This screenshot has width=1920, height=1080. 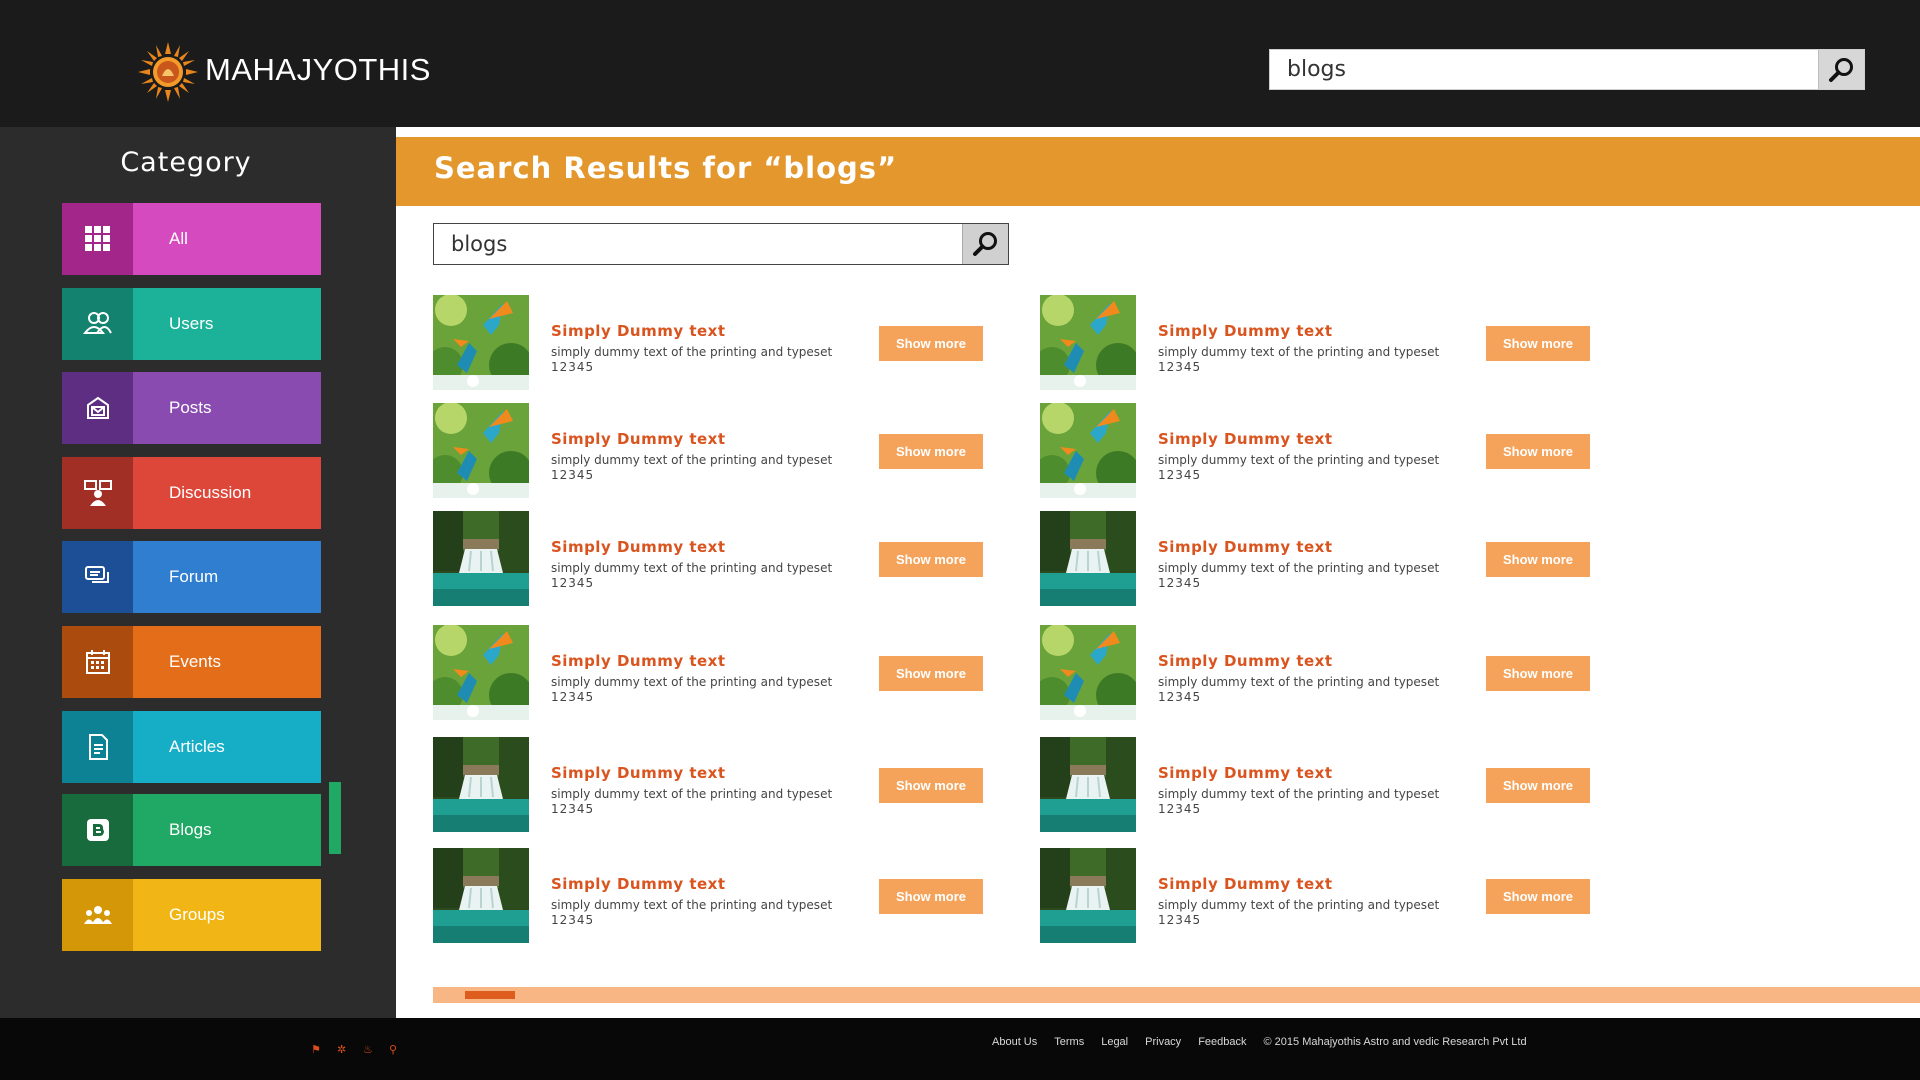 What do you see at coordinates (168, 72) in the screenshot?
I see `logo-icon` at bounding box center [168, 72].